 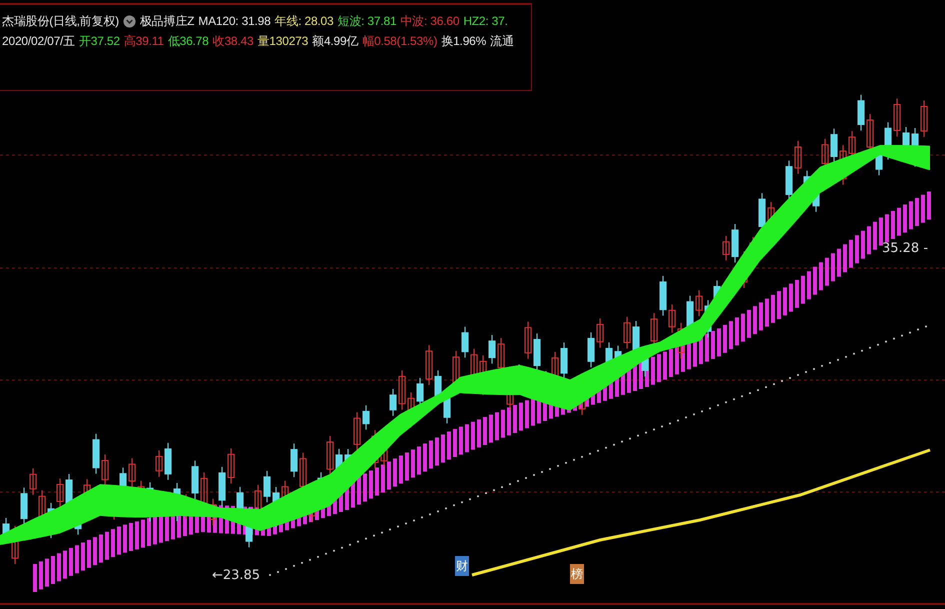 I want to click on event-marker: 财, so click(x=462, y=566).